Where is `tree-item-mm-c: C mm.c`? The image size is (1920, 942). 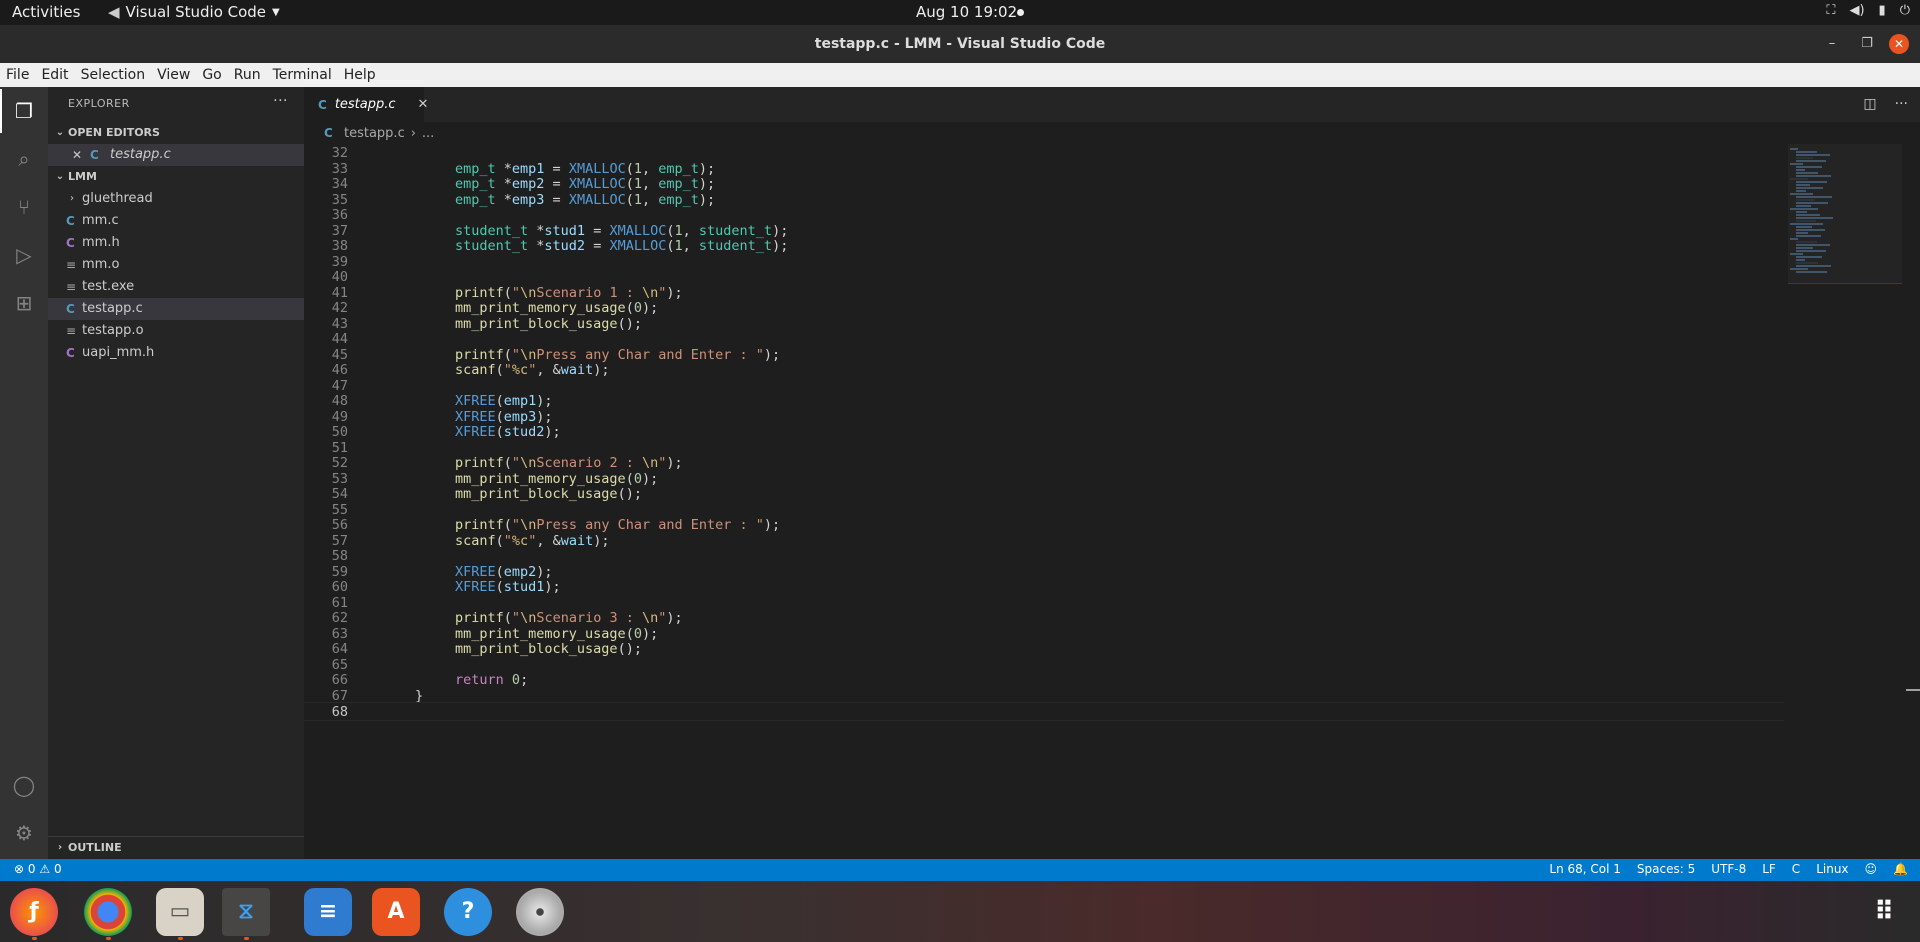 tree-item-mm-c: C mm.c is located at coordinates (176, 221).